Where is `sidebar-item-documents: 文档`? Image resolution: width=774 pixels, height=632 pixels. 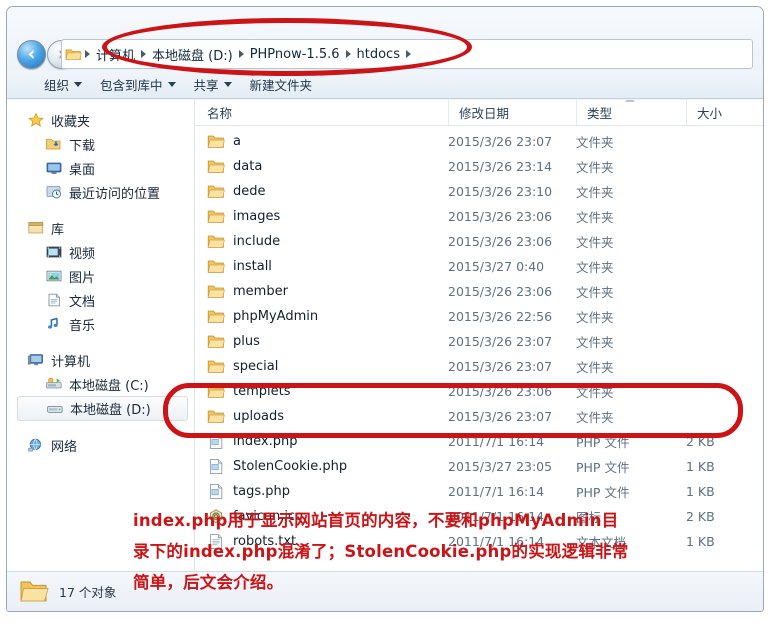
sidebar-item-documents: 文档 is located at coordinates (100, 300).